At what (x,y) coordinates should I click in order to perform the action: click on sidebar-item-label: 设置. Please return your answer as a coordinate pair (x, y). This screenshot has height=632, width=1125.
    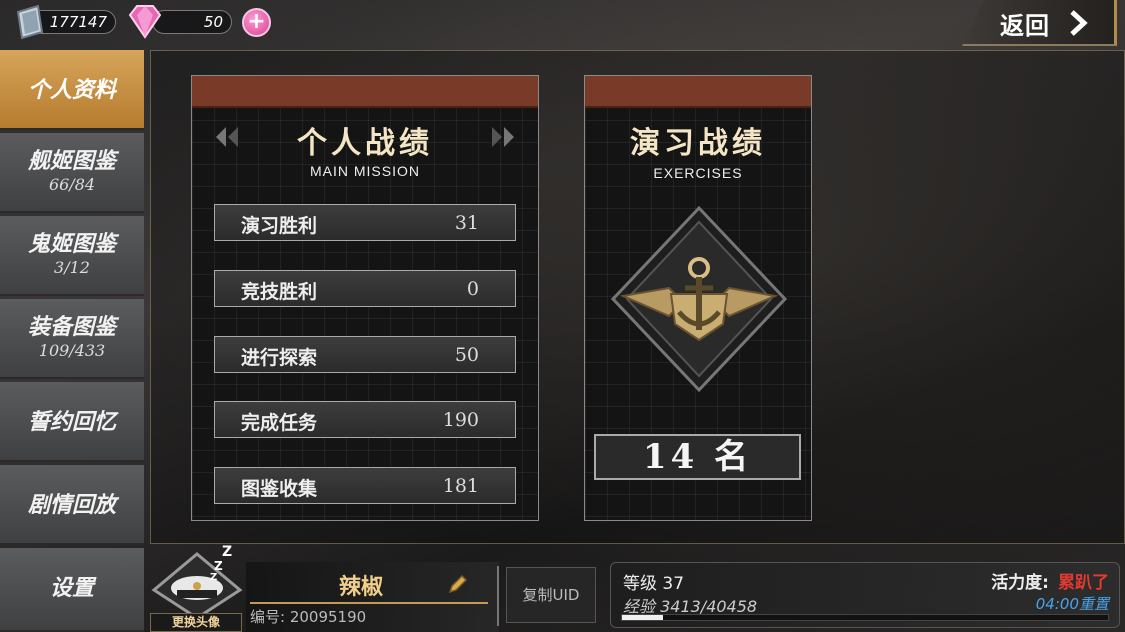
    Looking at the image, I should click on (71, 588).